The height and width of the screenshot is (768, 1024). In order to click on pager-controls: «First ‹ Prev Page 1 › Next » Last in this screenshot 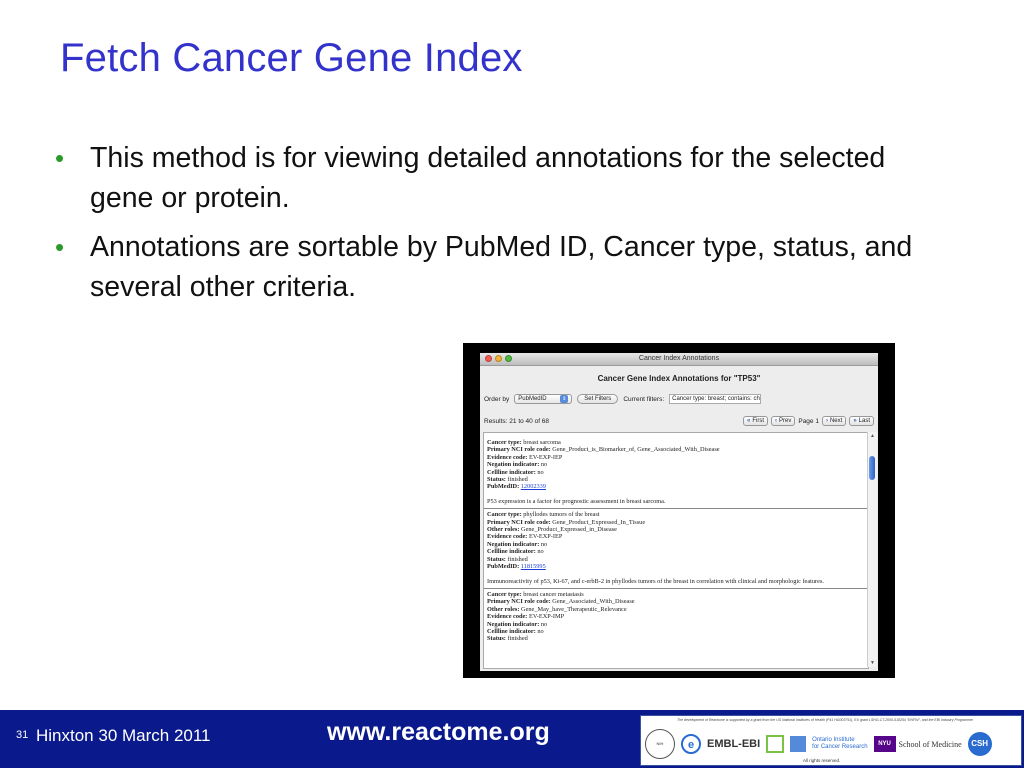, I will do `click(808, 421)`.